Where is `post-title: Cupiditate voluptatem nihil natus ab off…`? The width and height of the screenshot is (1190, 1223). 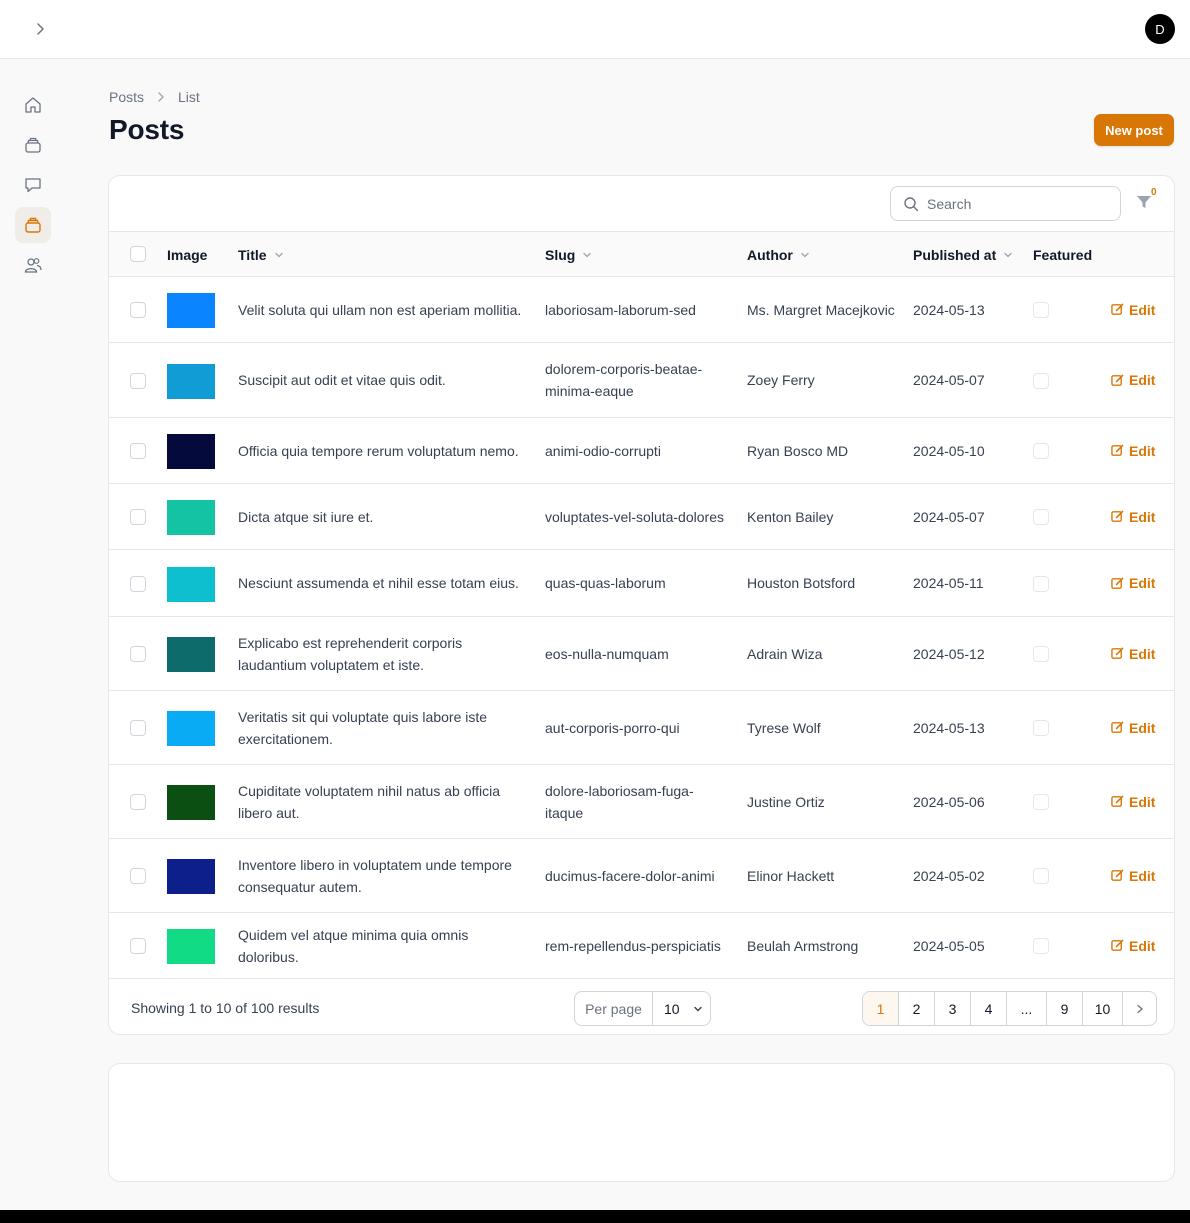 post-title: Cupiditate voluptatem nihil natus ab off… is located at coordinates (369, 801).